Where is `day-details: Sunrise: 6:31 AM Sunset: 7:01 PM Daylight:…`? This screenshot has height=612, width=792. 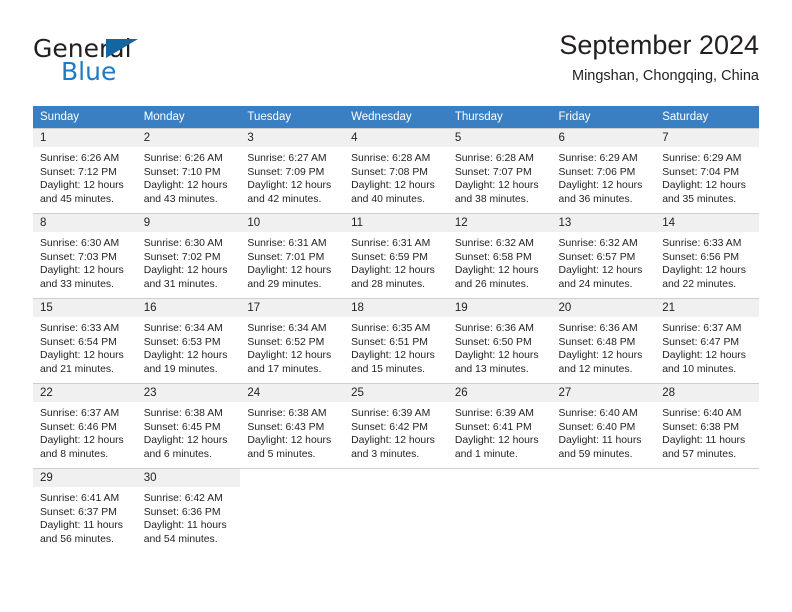 day-details: Sunrise: 6:31 AM Sunset: 7:01 PM Daylight:… is located at coordinates (292, 261).